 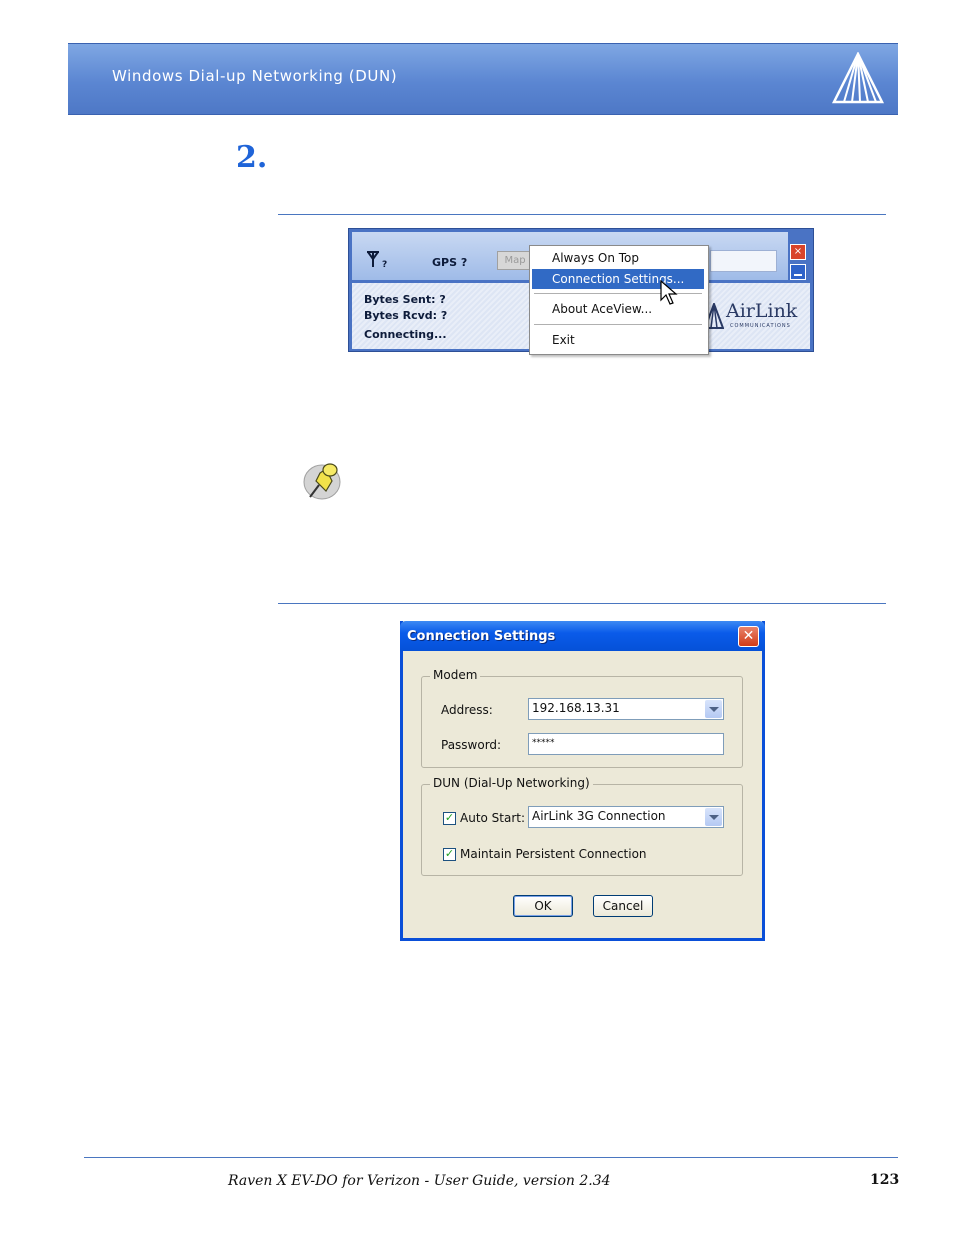 I want to click on header-banner: Windows Dial-up Networking (DUN), so click(x=483, y=79).